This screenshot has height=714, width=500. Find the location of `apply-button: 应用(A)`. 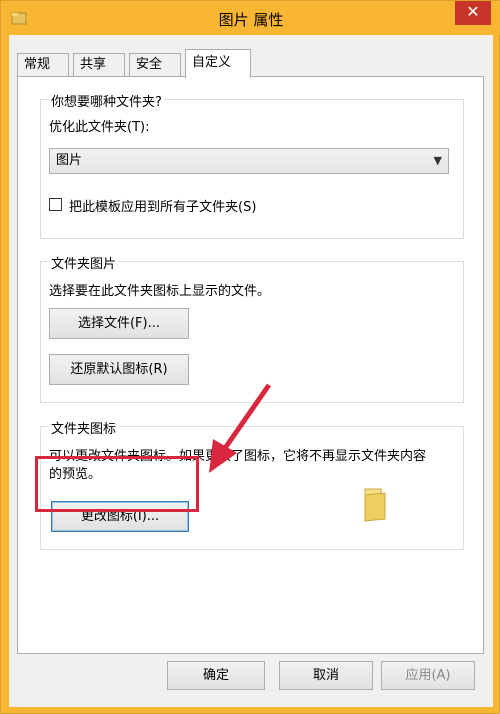

apply-button: 应用(A) is located at coordinates (428, 675).